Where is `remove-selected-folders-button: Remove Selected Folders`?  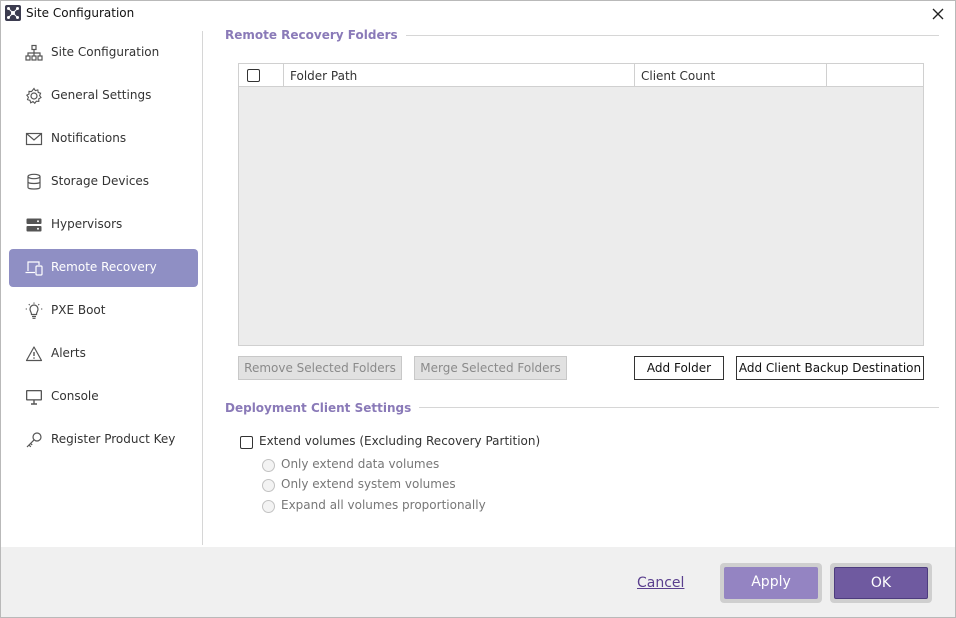
remove-selected-folders-button: Remove Selected Folders is located at coordinates (320, 368).